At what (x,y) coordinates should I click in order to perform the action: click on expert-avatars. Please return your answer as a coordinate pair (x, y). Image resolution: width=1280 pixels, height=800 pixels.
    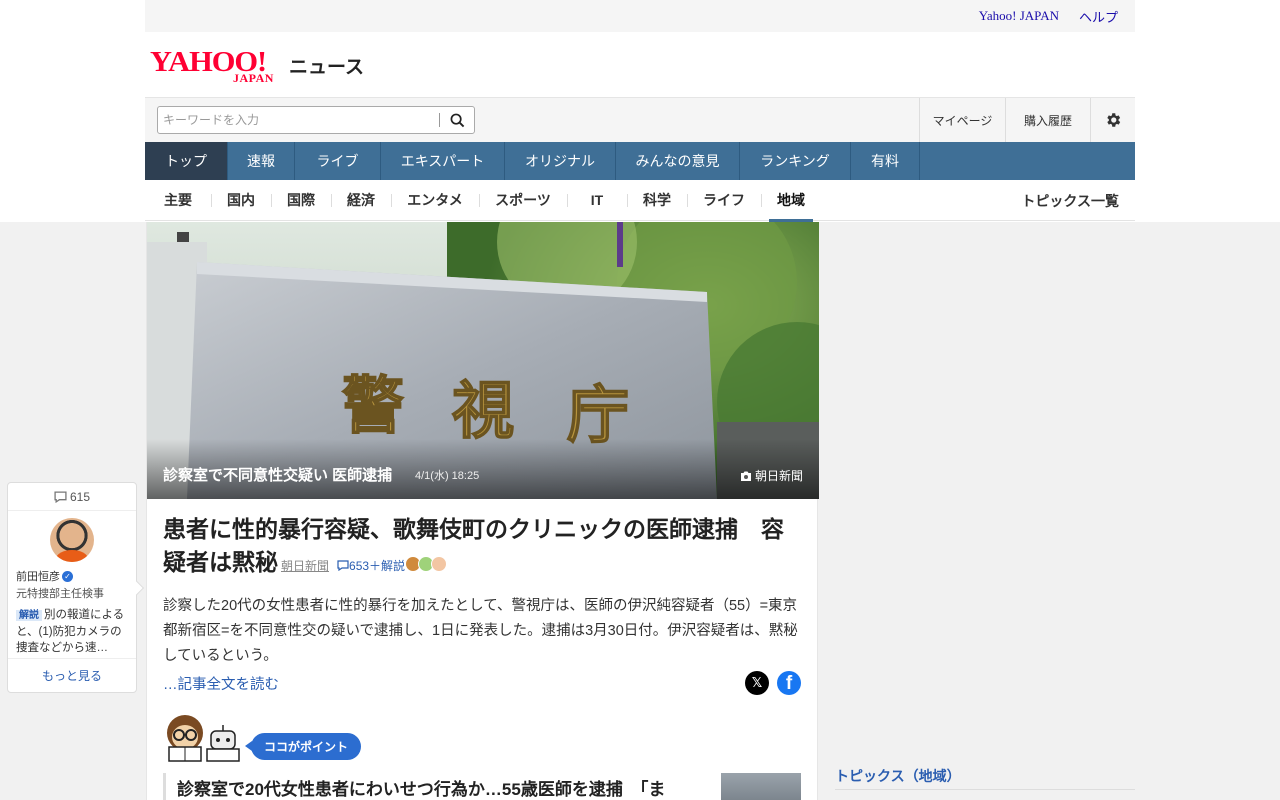
    Looking at the image, I should click on (426, 563).